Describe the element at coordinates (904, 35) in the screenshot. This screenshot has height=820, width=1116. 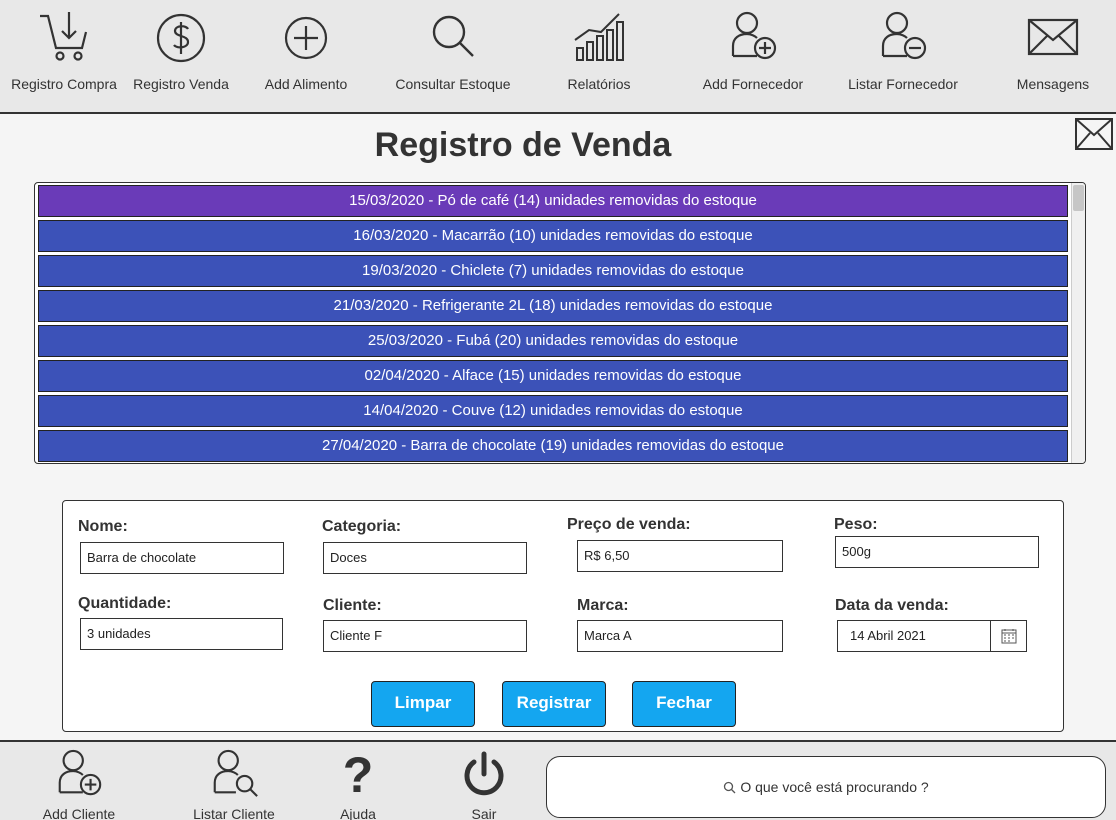
I see `user-minus-icon` at that location.